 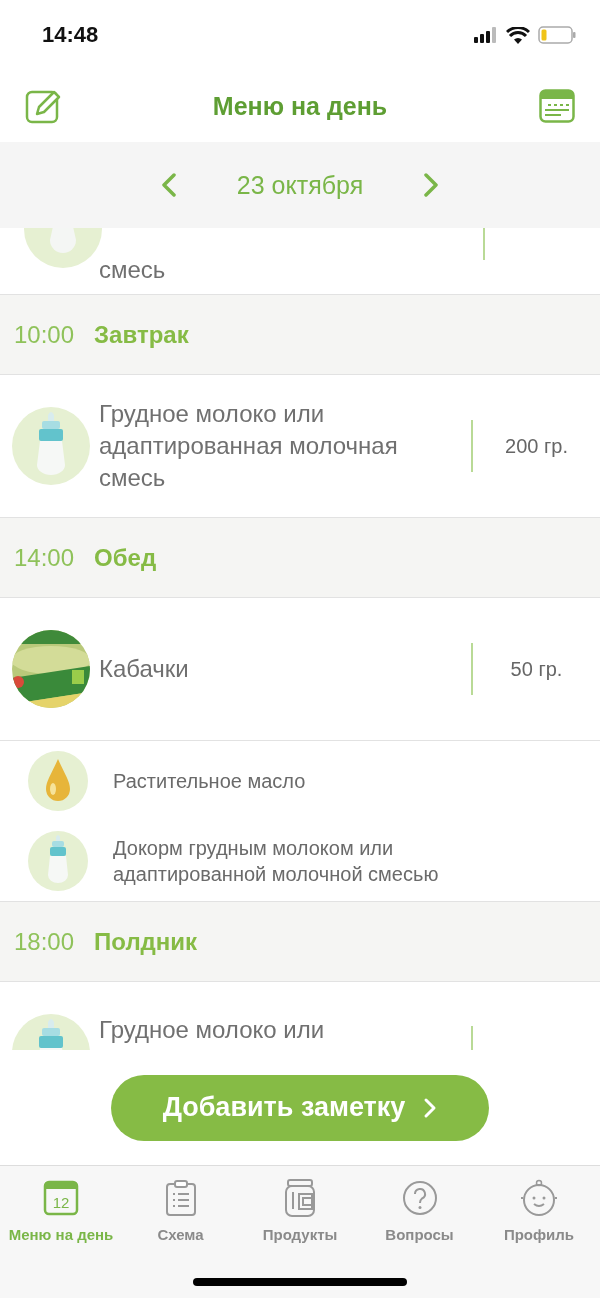 I want to click on supplement-name: Докорм грудным молоком или адаптированной молочной смесью, so click(x=276, y=861).